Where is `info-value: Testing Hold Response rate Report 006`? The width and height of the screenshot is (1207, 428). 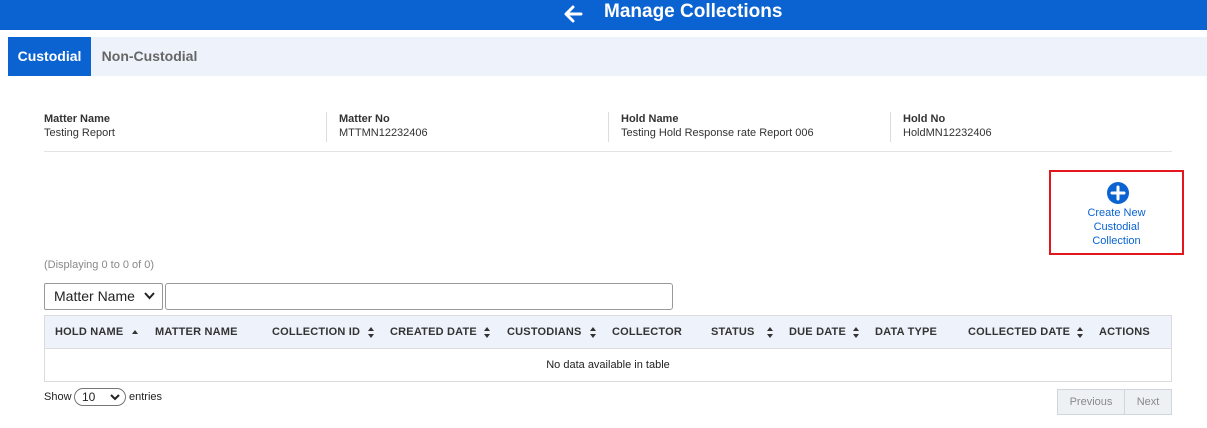 info-value: Testing Hold Response rate Report 006 is located at coordinates (717, 133).